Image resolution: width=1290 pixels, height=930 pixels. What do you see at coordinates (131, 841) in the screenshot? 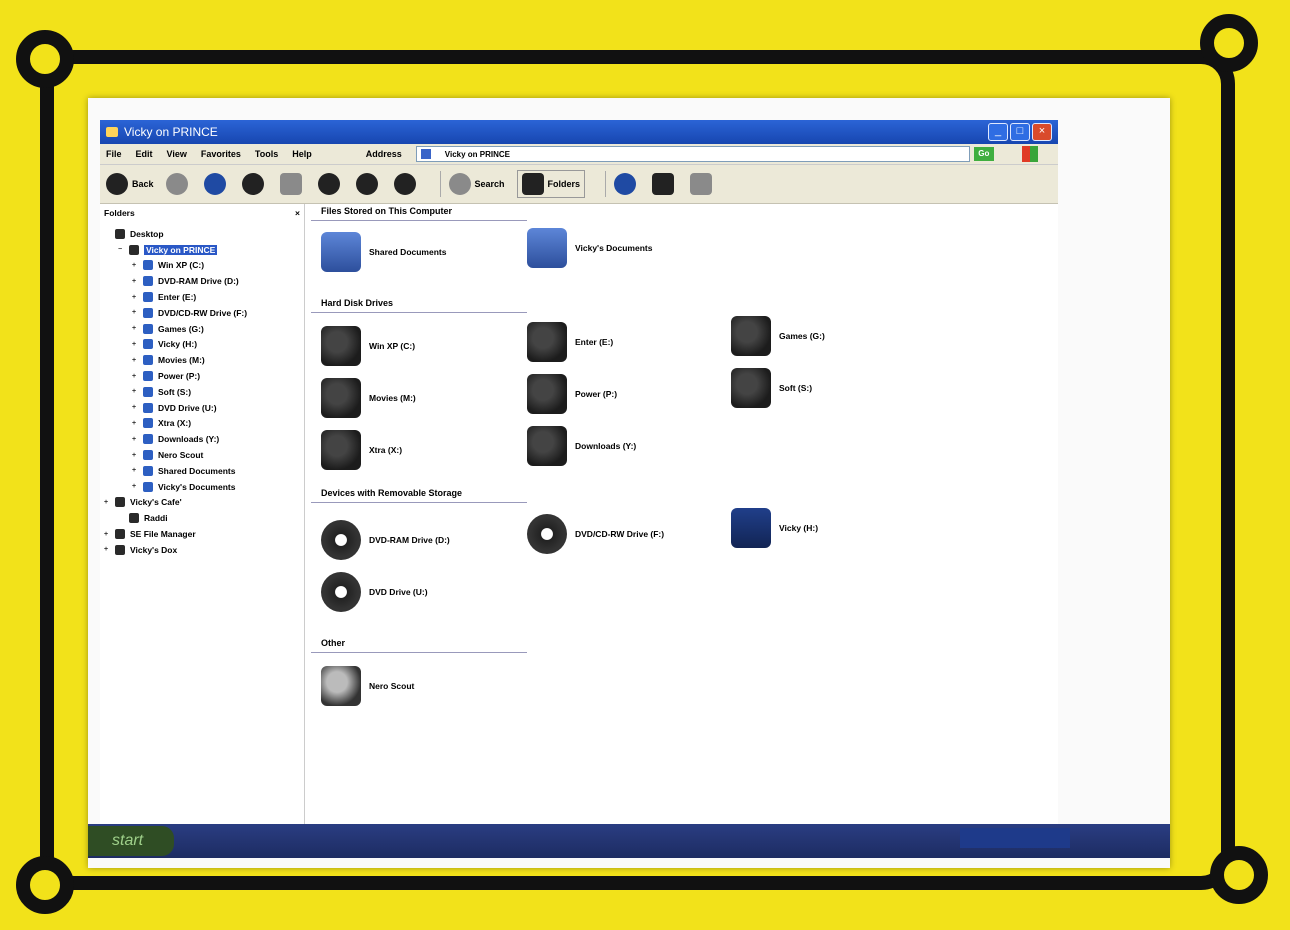
I see `start-button: start` at bounding box center [131, 841].